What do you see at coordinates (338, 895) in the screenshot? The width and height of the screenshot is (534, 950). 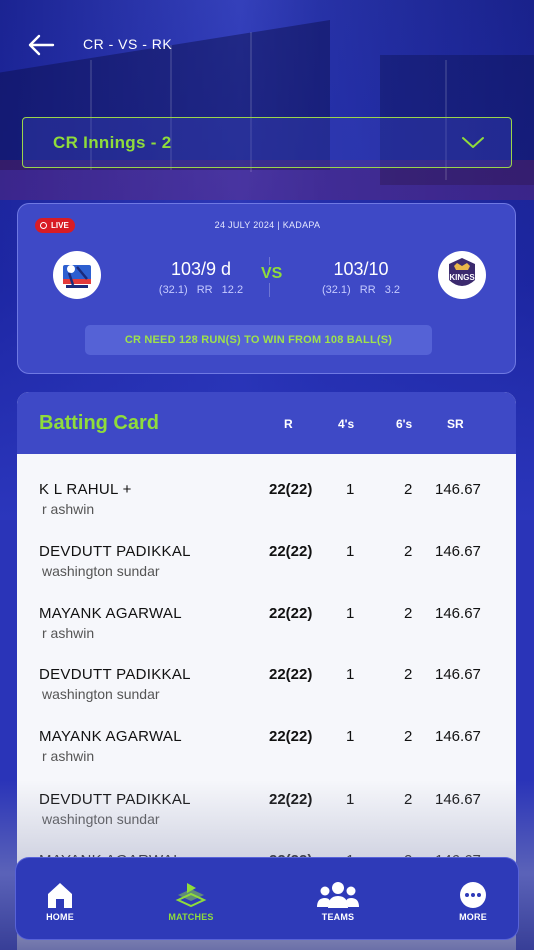 I see `teams-icon` at bounding box center [338, 895].